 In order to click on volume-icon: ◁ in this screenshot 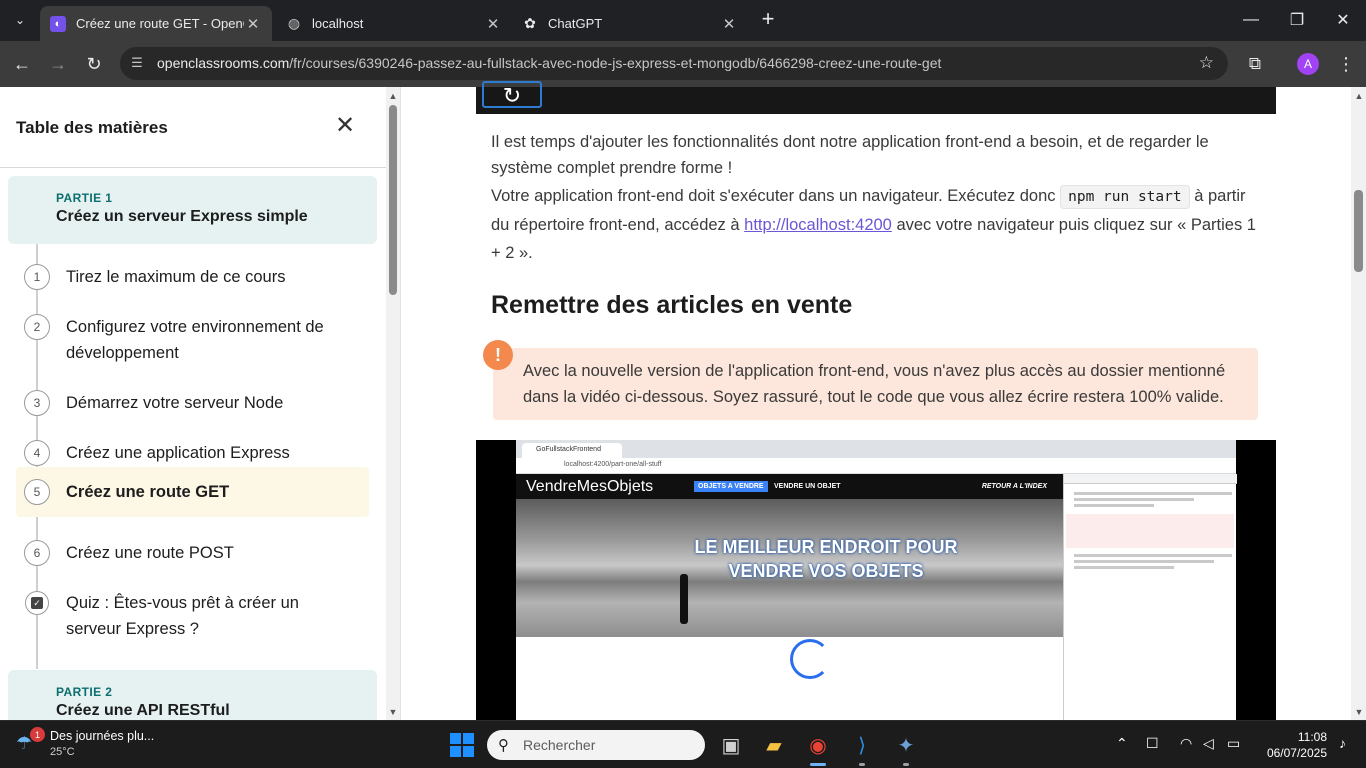, I will do `click(1208, 743)`.